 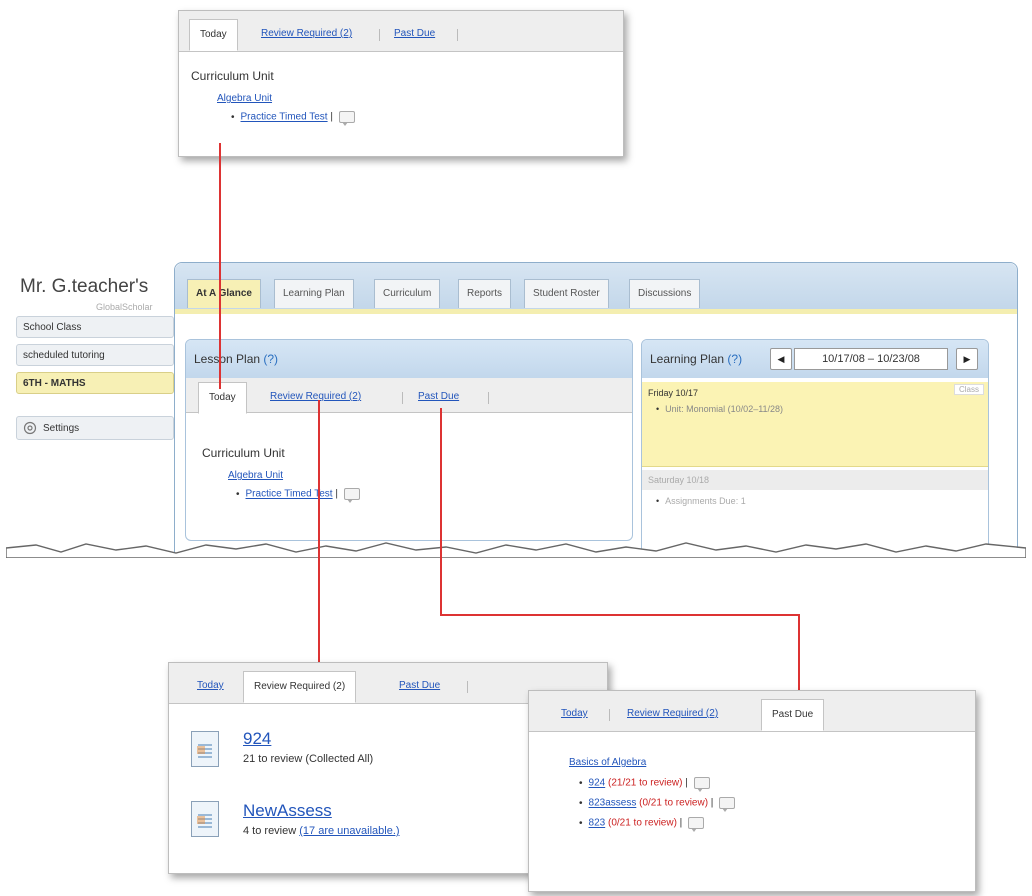 I want to click on tab-reports: Reports, so click(x=485, y=293).